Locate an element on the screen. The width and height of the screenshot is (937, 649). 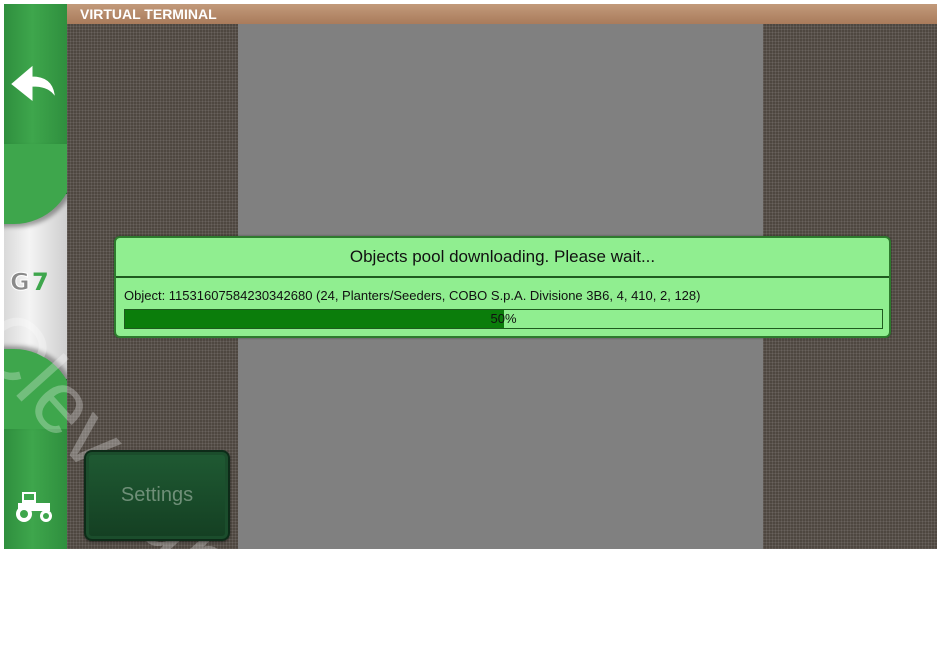
progress-label: 50% is located at coordinates (503, 318).